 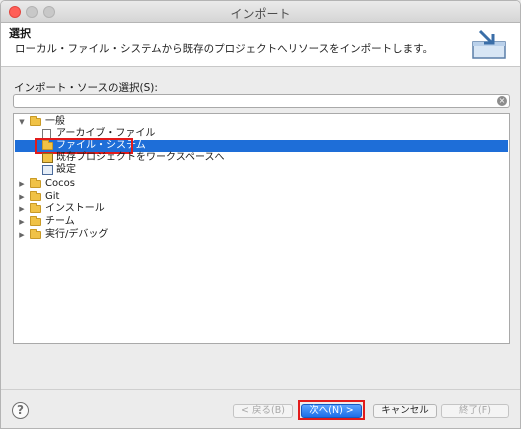 What do you see at coordinates (20, 410) in the screenshot?
I see `help-icon: ?` at bounding box center [20, 410].